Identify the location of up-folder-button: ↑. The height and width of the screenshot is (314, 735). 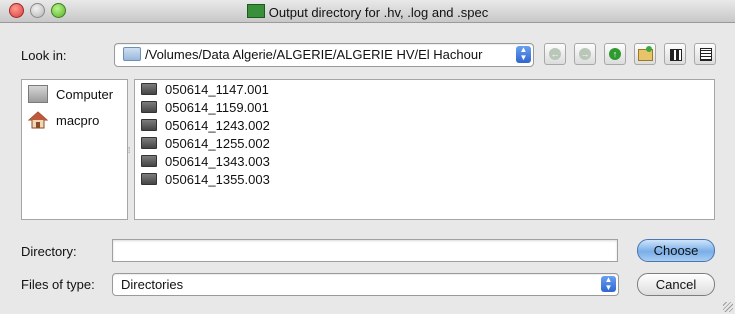
(615, 54).